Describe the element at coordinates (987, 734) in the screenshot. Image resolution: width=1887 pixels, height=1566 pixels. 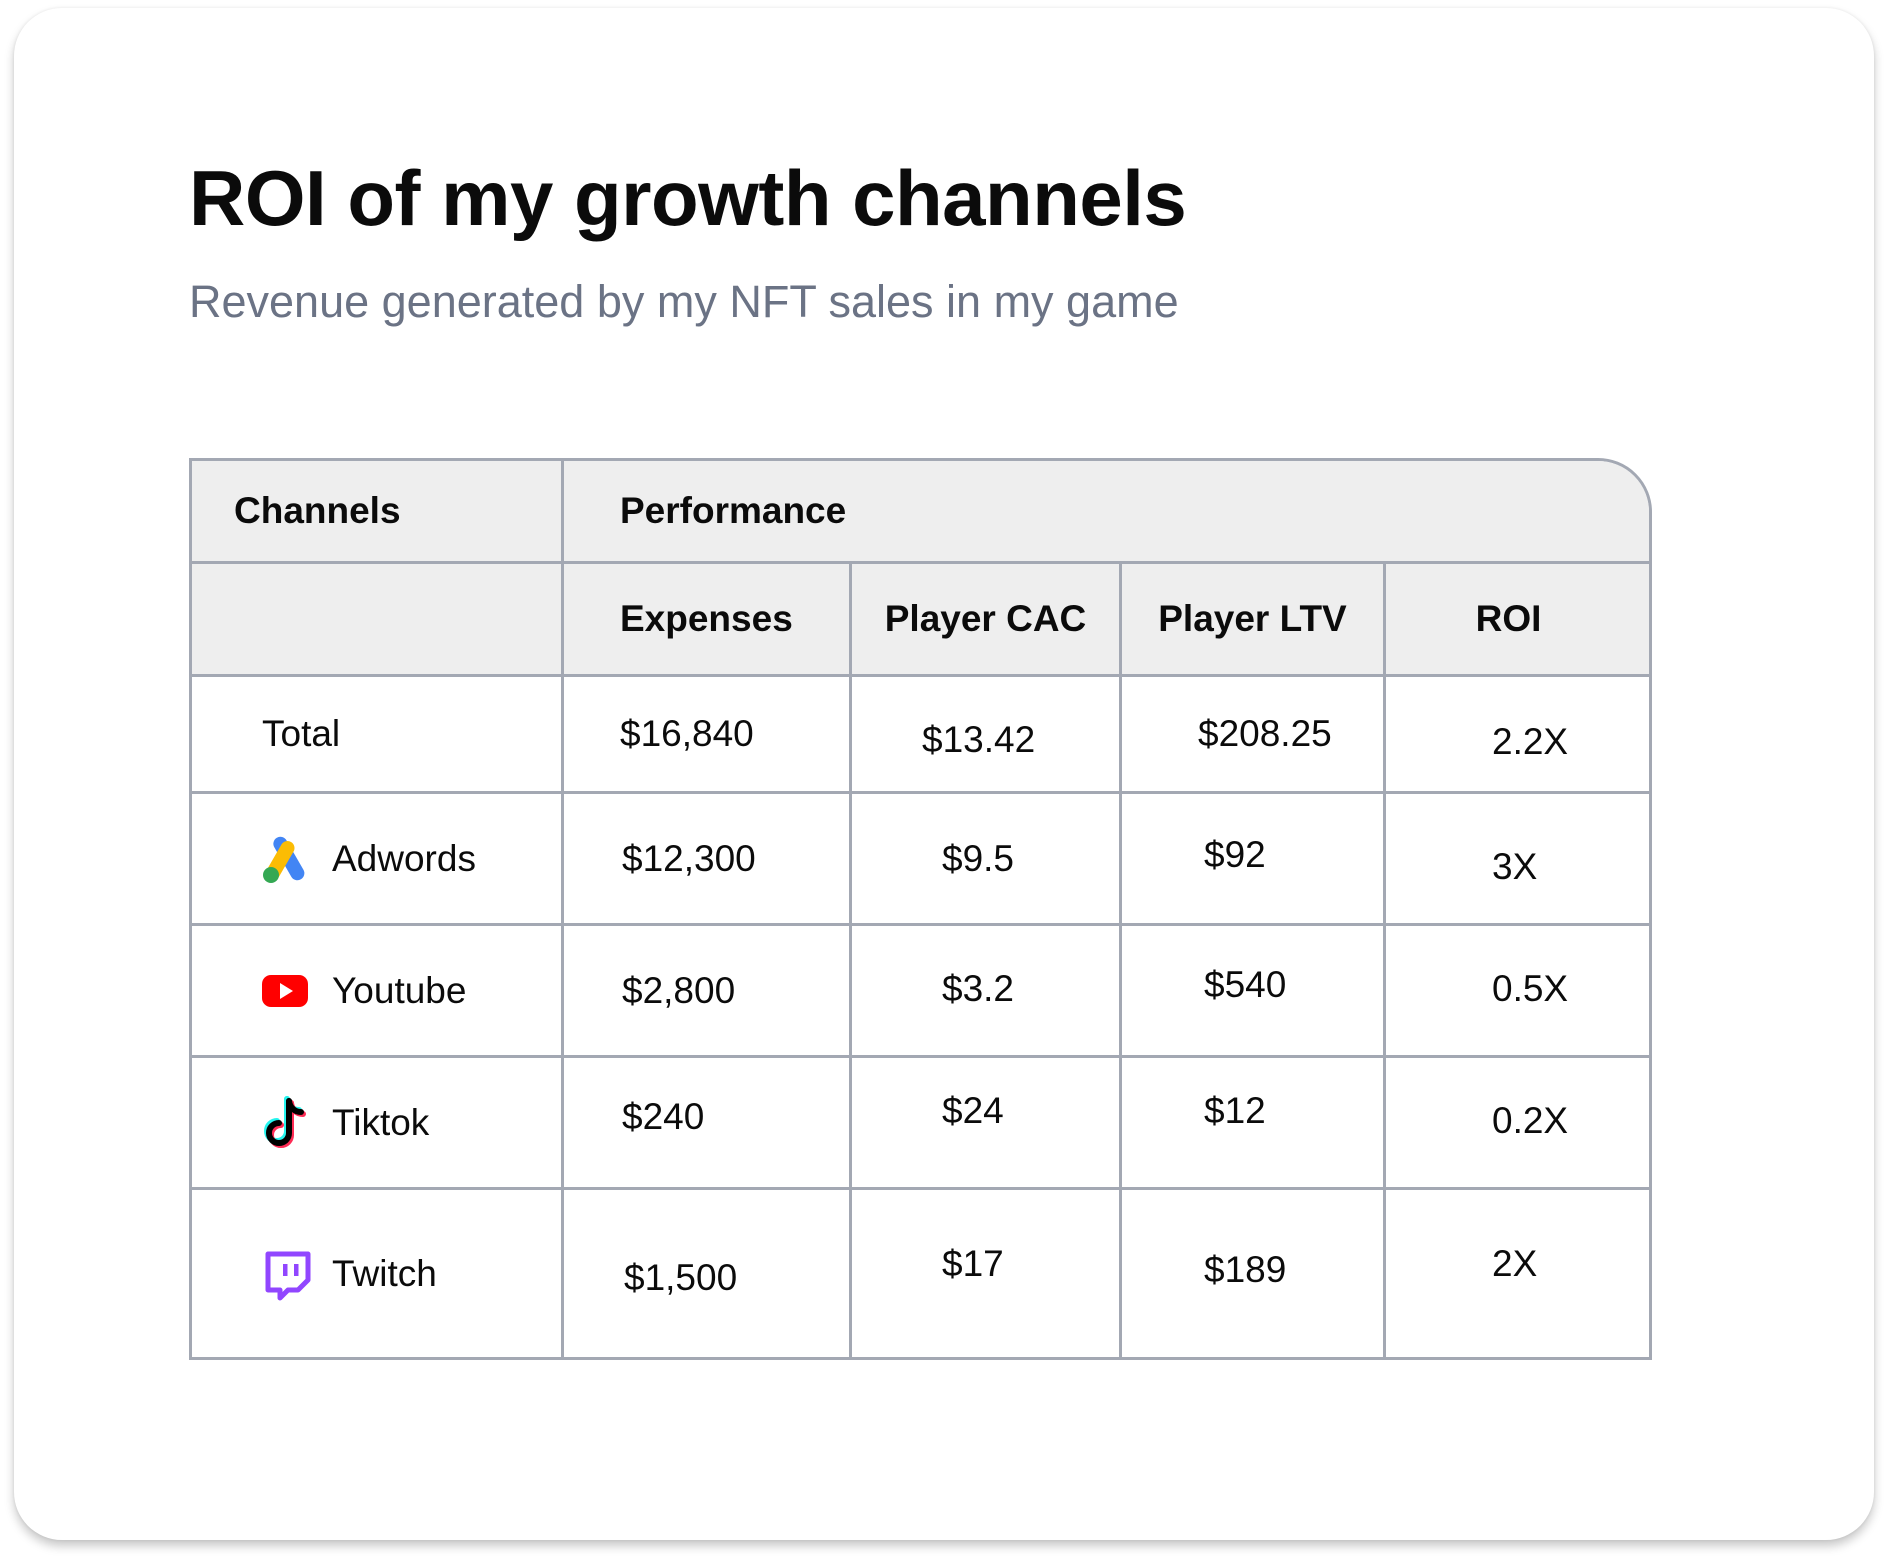
I see `cac-cell: $13.42` at that location.